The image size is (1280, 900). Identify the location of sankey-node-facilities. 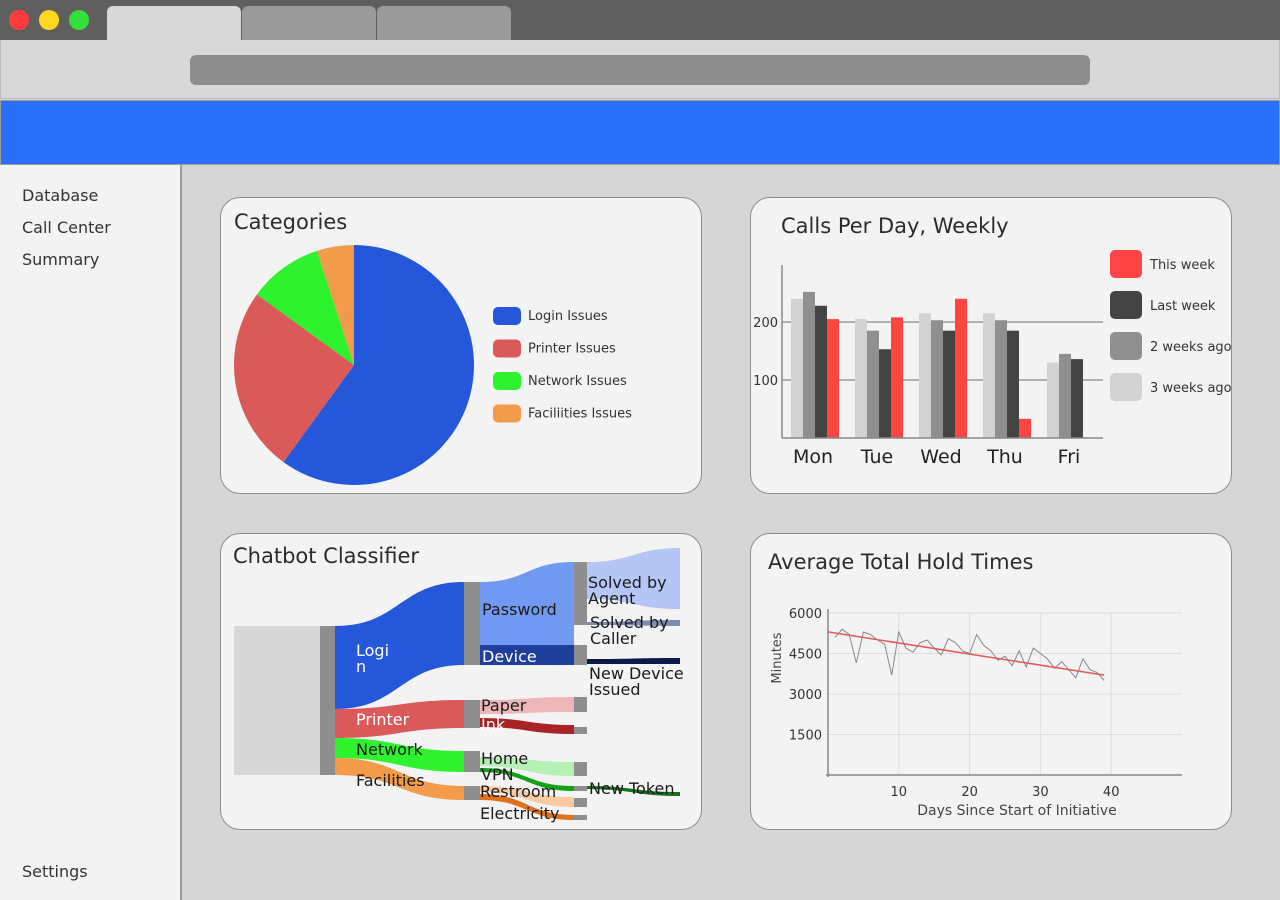
(472, 793).